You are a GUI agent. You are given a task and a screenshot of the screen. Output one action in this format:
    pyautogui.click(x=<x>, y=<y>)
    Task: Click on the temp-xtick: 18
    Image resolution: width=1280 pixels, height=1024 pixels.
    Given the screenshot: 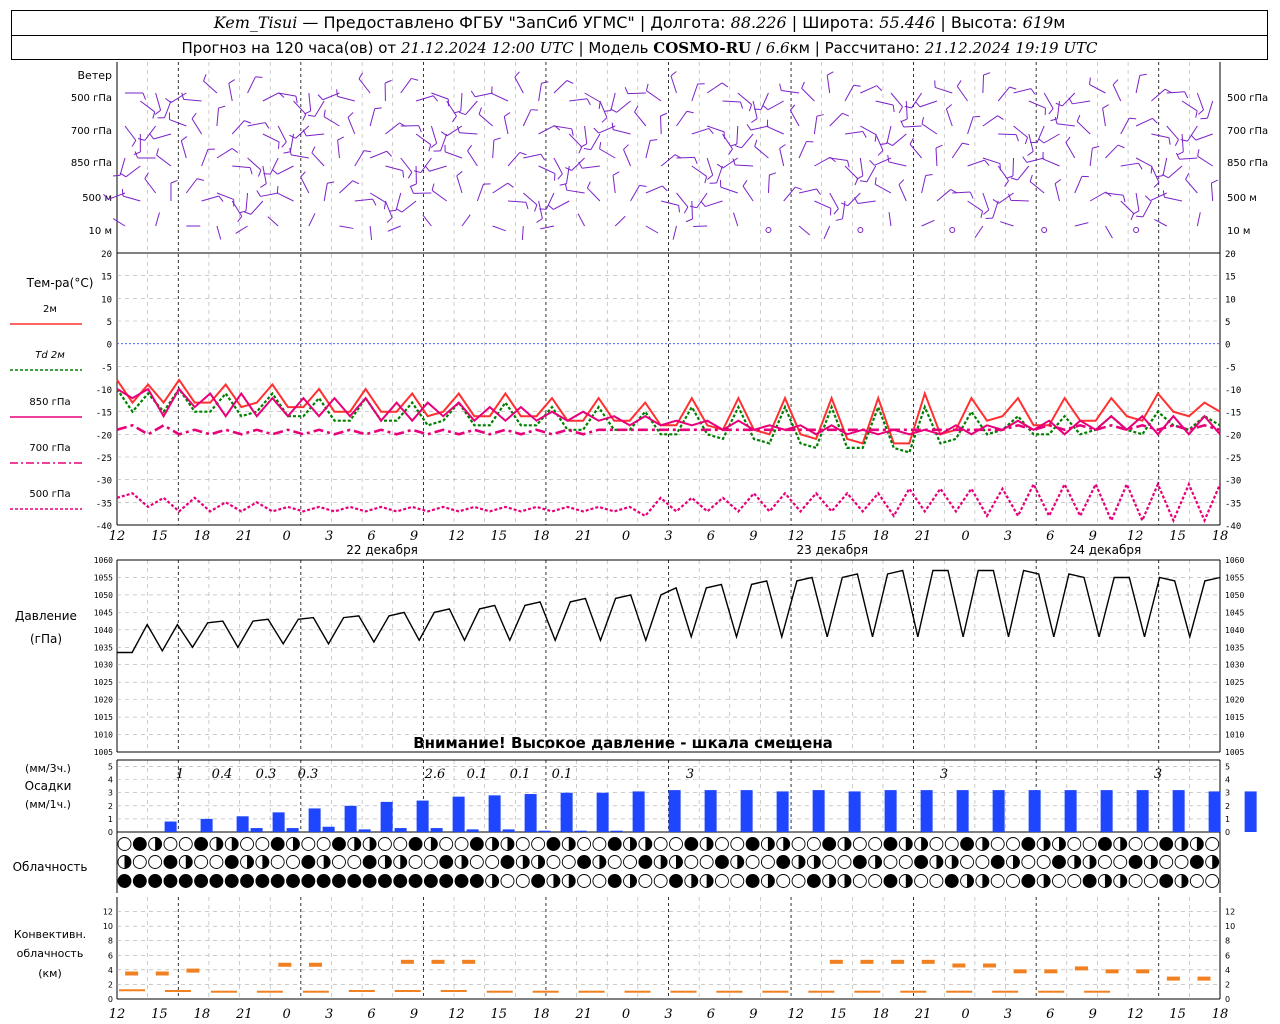 What is the action you would take?
    pyautogui.click(x=880, y=536)
    